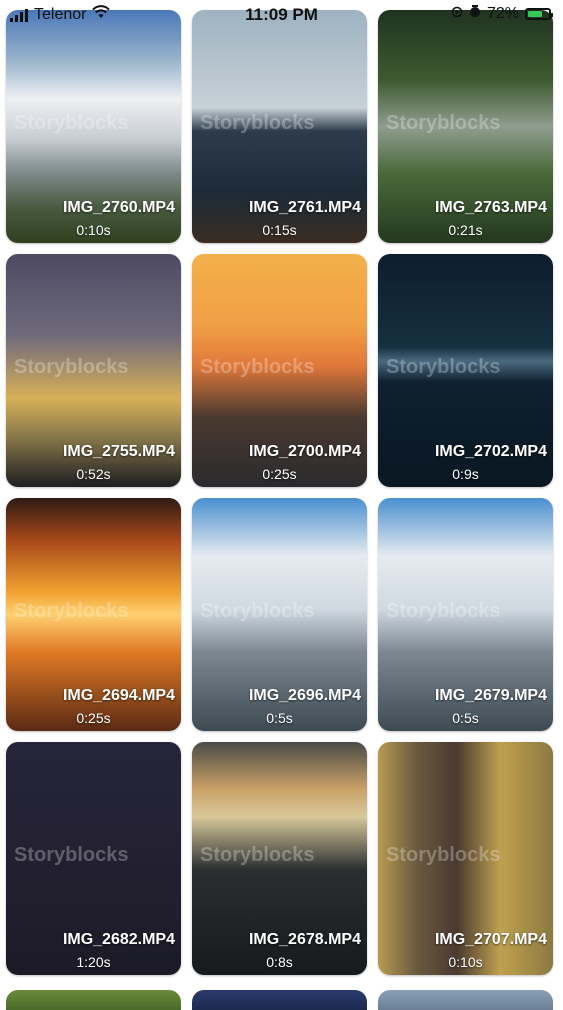 Image resolution: width=563 pixels, height=1010 pixels. What do you see at coordinates (457, 14) in the screenshot?
I see `location-icon` at bounding box center [457, 14].